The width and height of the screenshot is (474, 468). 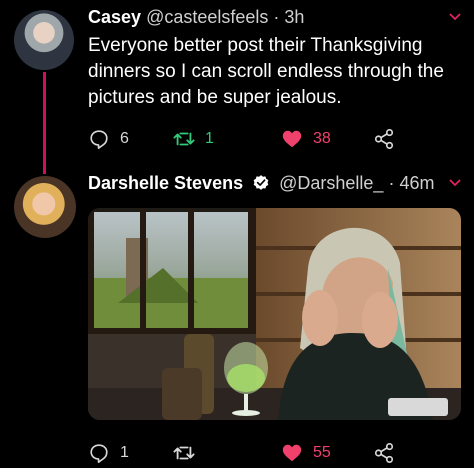 What do you see at coordinates (322, 452) in the screenshot?
I see `like-count: 55` at bounding box center [322, 452].